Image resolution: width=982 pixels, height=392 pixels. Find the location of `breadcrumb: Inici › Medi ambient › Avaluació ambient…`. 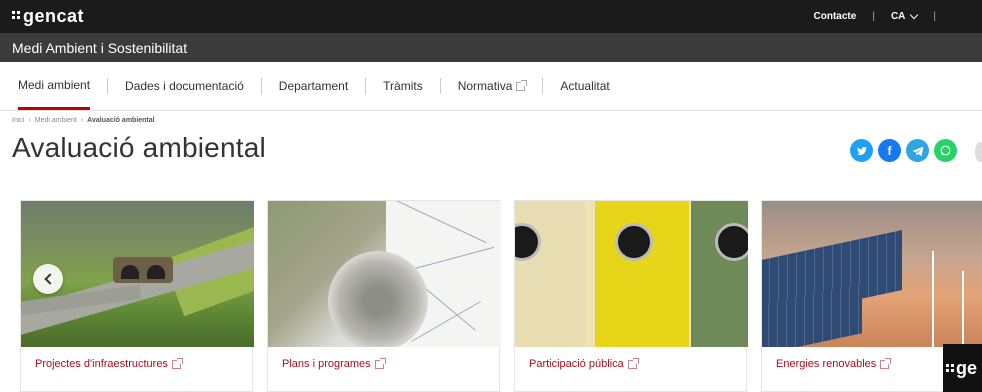

breadcrumb: Inici › Medi ambient › Avaluació ambient… is located at coordinates (83, 120).